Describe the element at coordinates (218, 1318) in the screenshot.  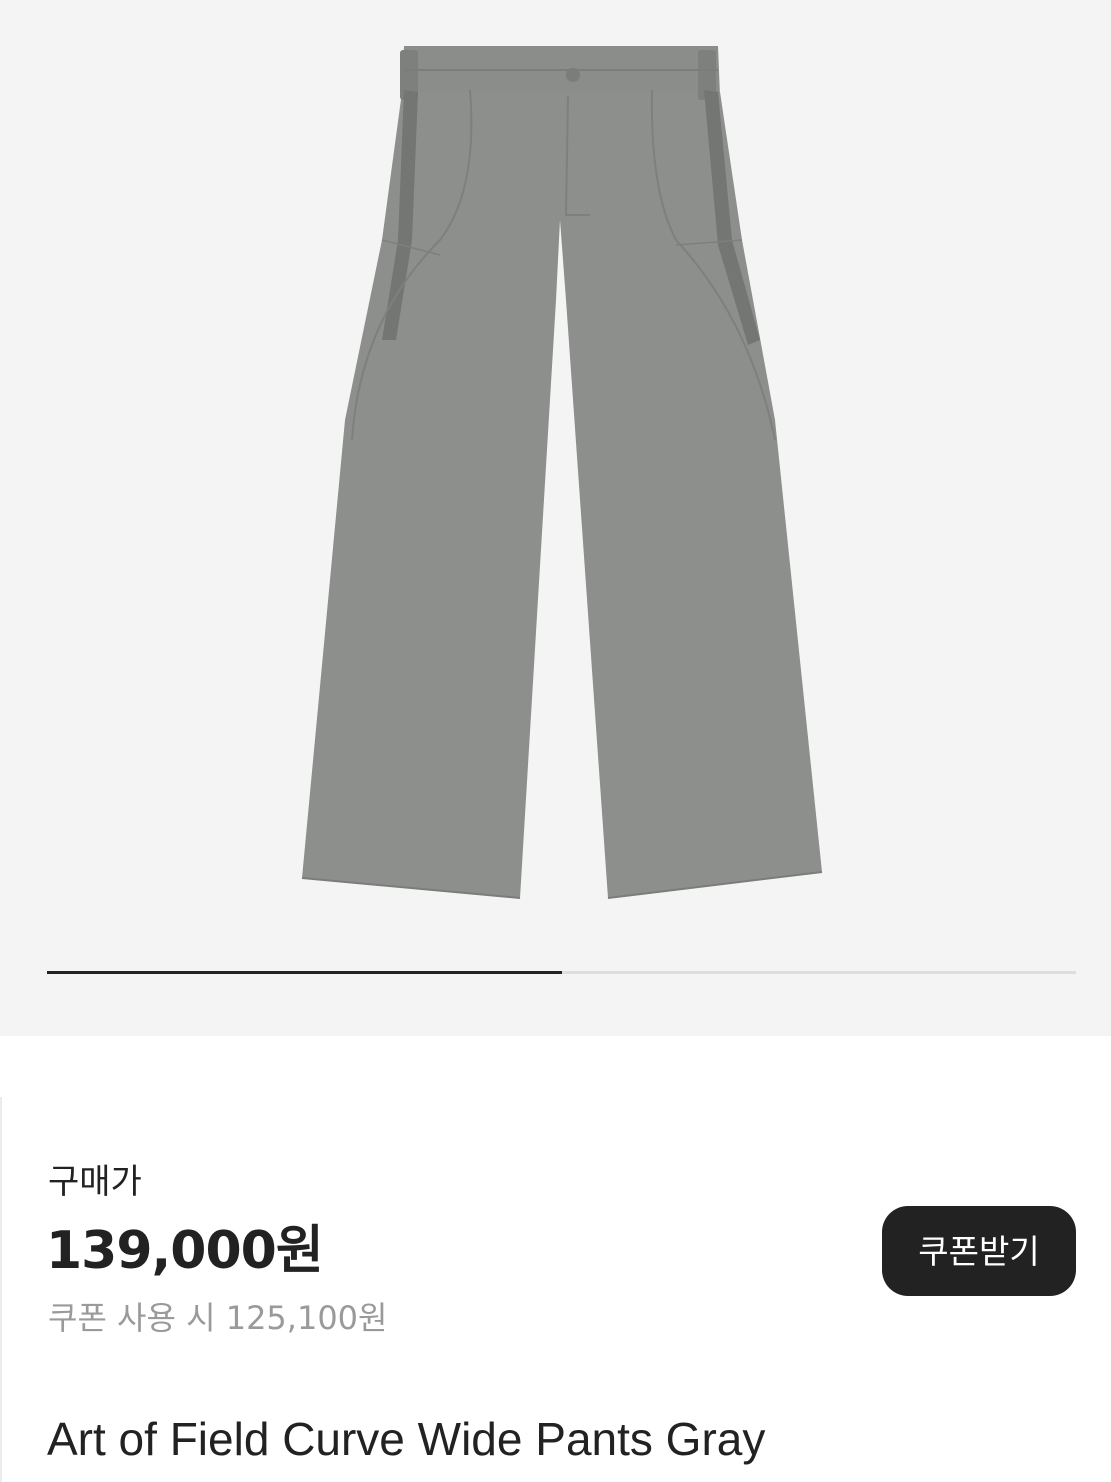
I see `coupon-price-text: 쿠폰 사용 시 125,100원` at that location.